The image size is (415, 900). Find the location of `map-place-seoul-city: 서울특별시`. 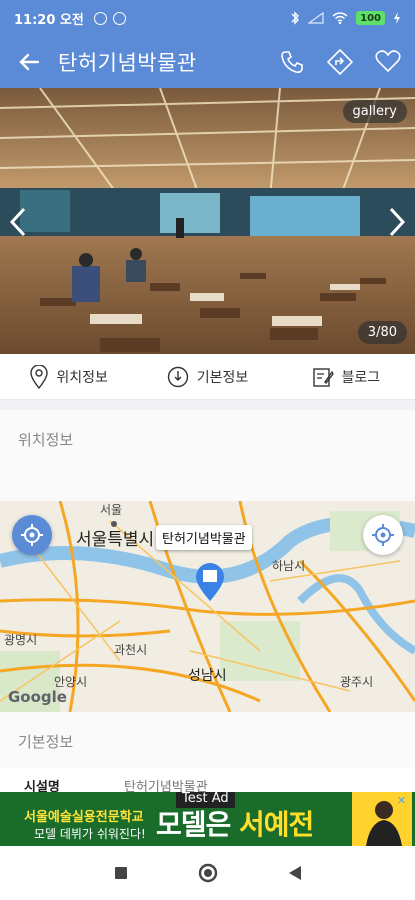

map-place-seoul-city: 서울특별시 is located at coordinates (115, 540).